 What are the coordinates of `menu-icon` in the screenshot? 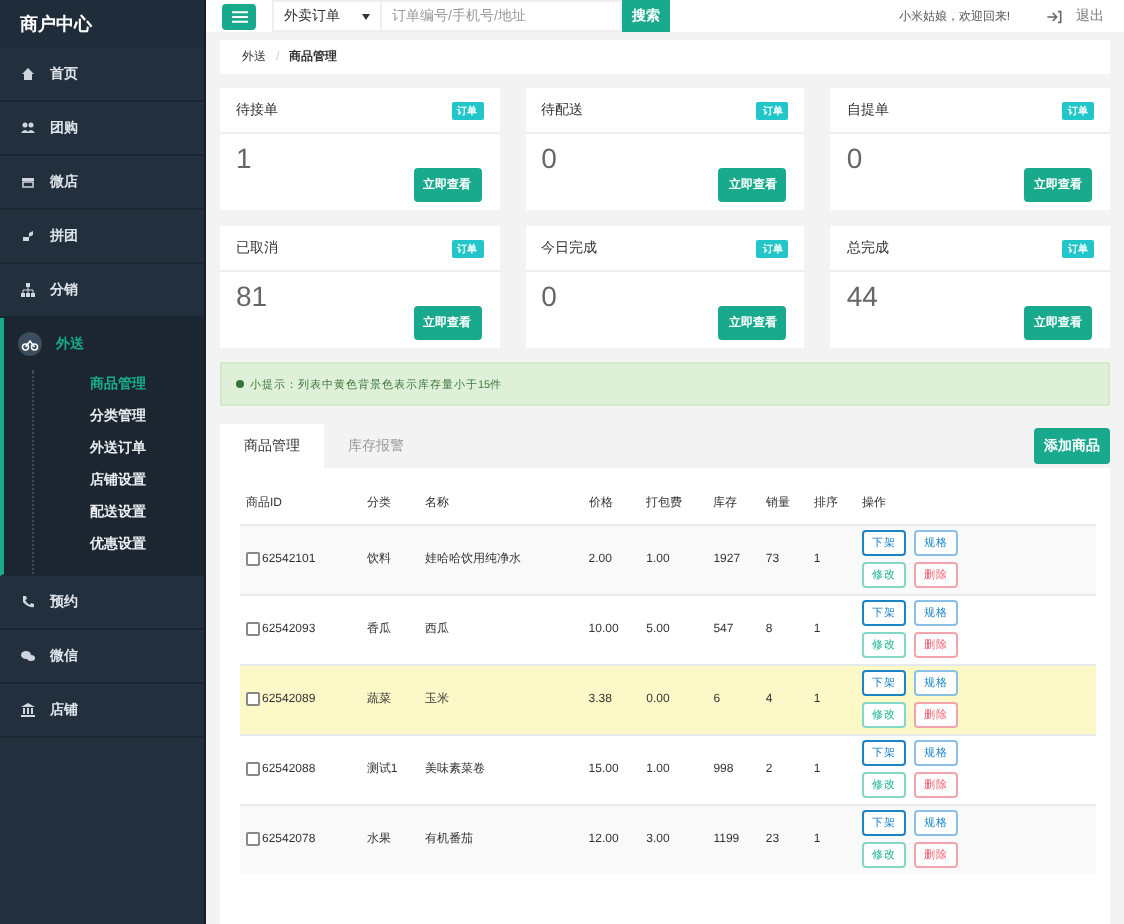 It's located at (239, 16).